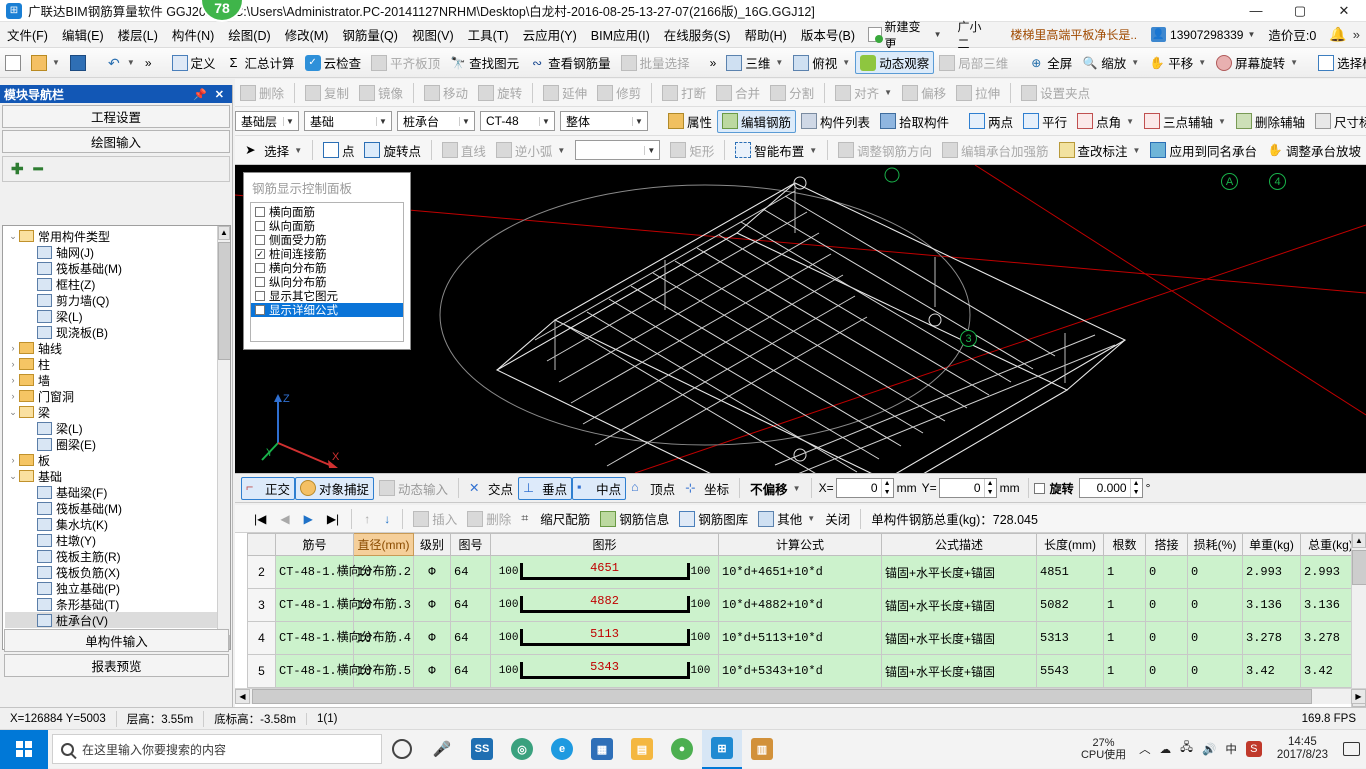 The image size is (1366, 769). What do you see at coordinates (800, 696) in the screenshot?
I see `table-horizontal-scrollbar: ◀ ▶` at bounding box center [800, 696].